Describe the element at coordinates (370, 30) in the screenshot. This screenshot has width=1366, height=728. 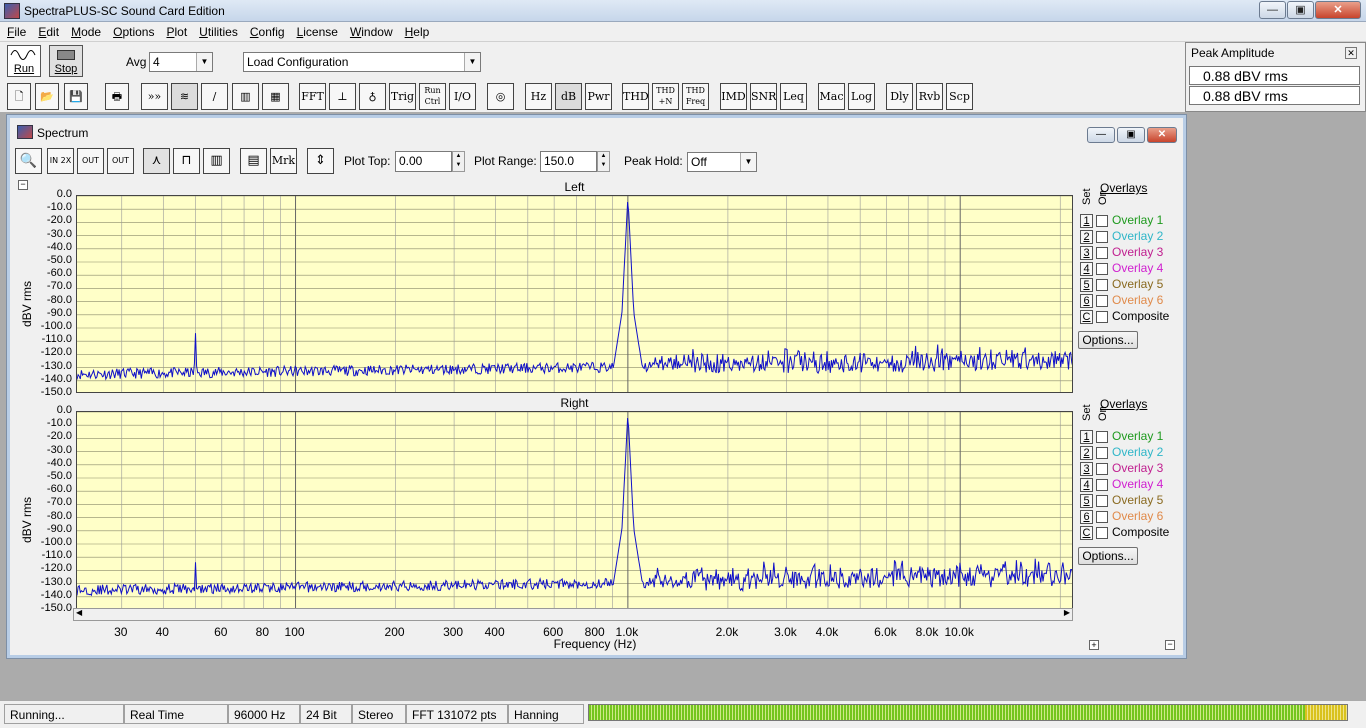
I see `menu-window: Window` at that location.